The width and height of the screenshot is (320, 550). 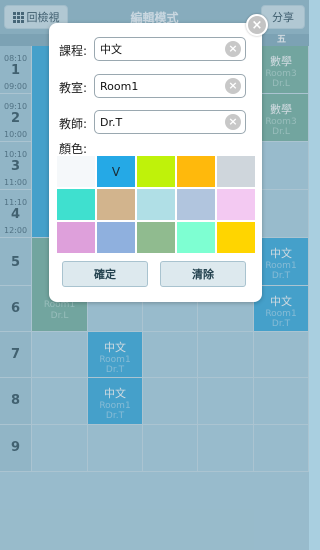 I want to click on room-label: 教室:, so click(x=73, y=88).